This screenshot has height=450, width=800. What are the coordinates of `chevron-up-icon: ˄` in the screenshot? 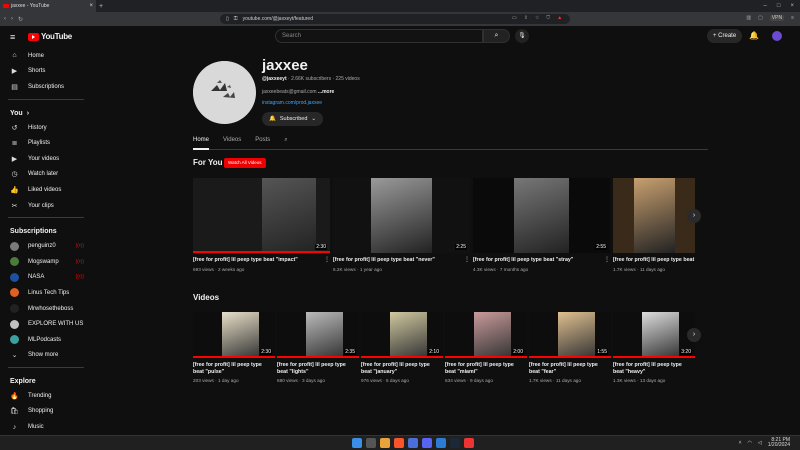 It's located at (740, 443).